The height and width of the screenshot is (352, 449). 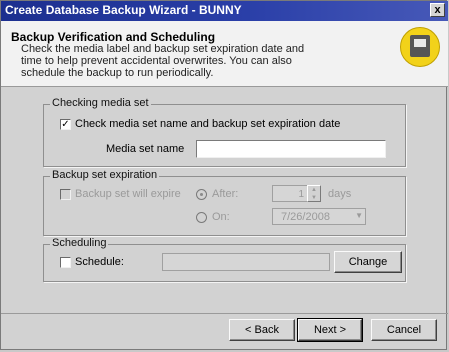 I want to click on back-button: < Back, so click(x=262, y=330).